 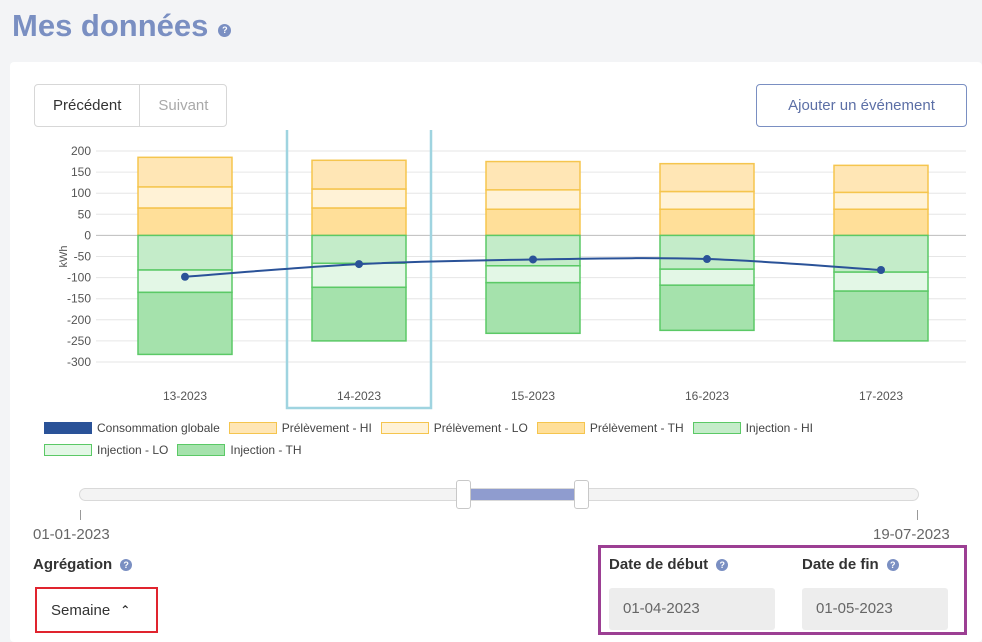 I want to click on legend-item: Consommation globale, so click(x=132, y=428).